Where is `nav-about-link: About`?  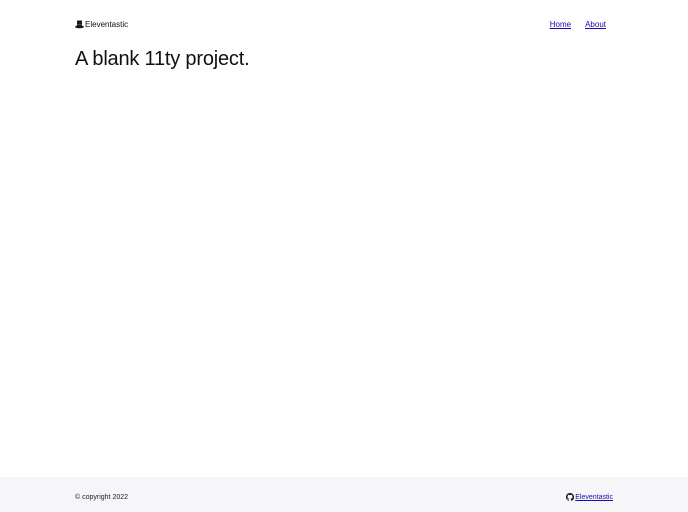 nav-about-link: About is located at coordinates (595, 24).